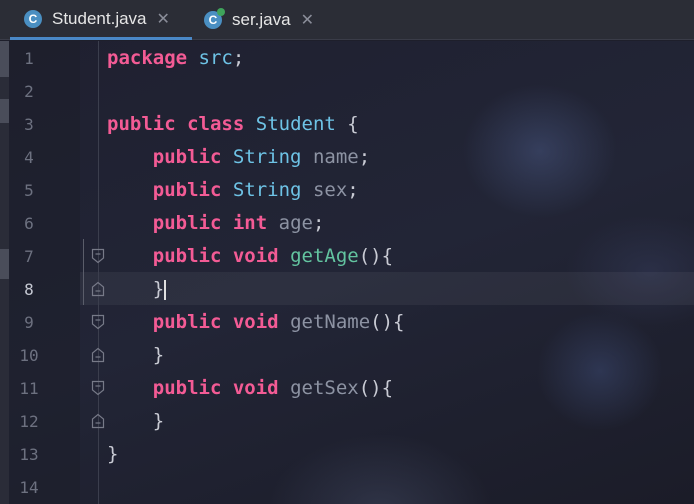 The image size is (694, 504). Describe the element at coordinates (347, 355) in the screenshot. I see `code-line: 10 }` at that location.